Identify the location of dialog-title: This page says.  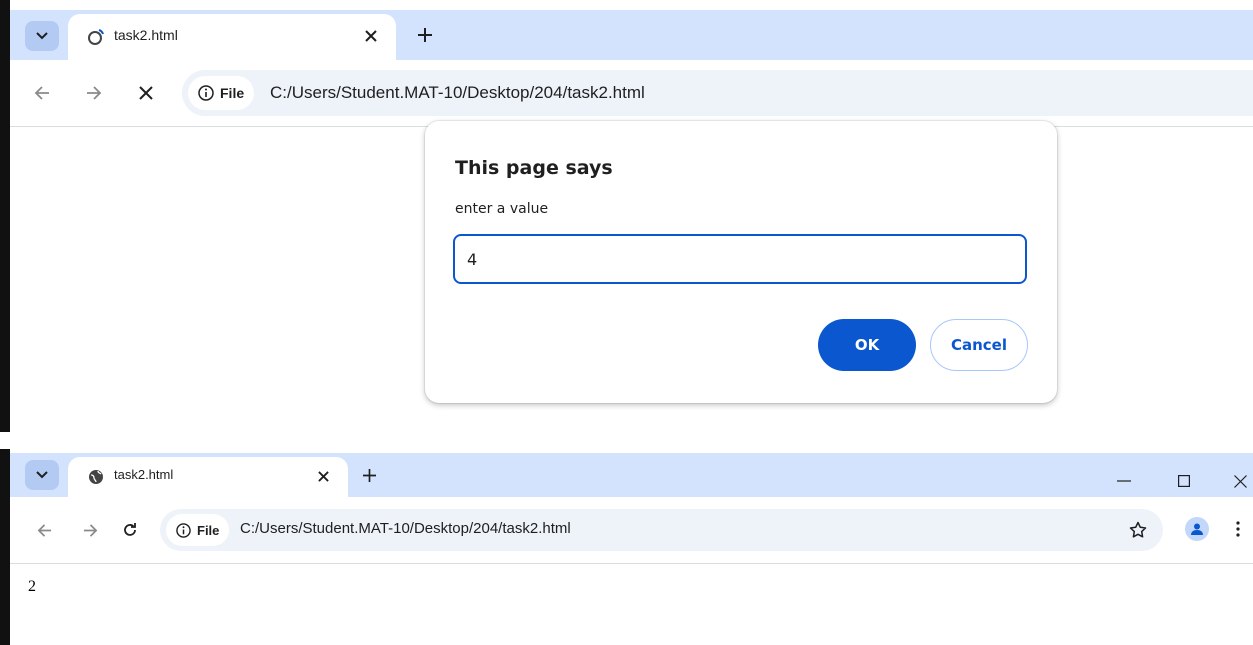
(534, 168).